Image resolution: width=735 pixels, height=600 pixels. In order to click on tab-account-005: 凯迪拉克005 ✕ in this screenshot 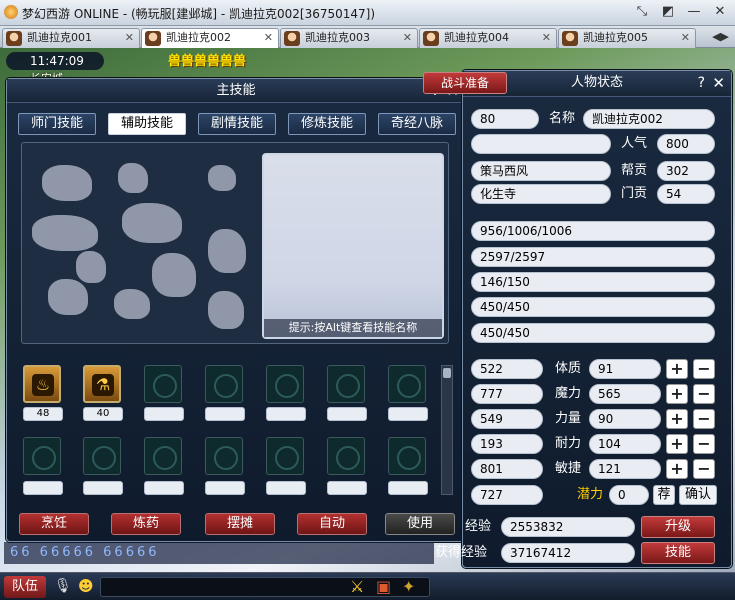, I will do `click(627, 38)`.